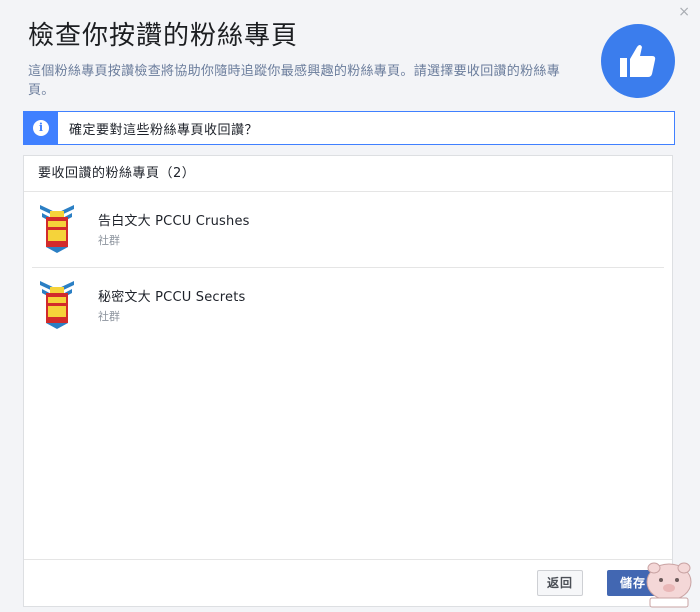 The height and width of the screenshot is (612, 700). What do you see at coordinates (560, 583) in the screenshot?
I see `back-button: 返回` at bounding box center [560, 583].